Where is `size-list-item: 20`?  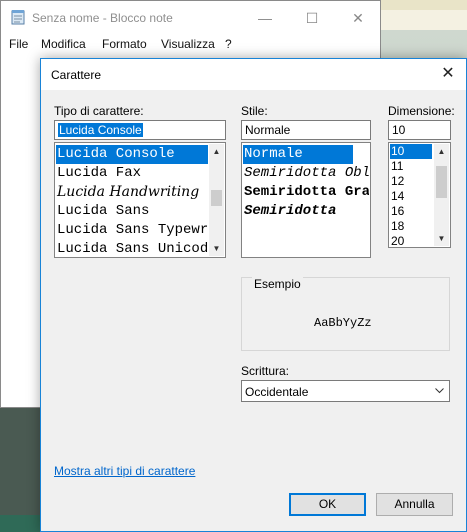
size-list-item: 20 is located at coordinates (411, 240).